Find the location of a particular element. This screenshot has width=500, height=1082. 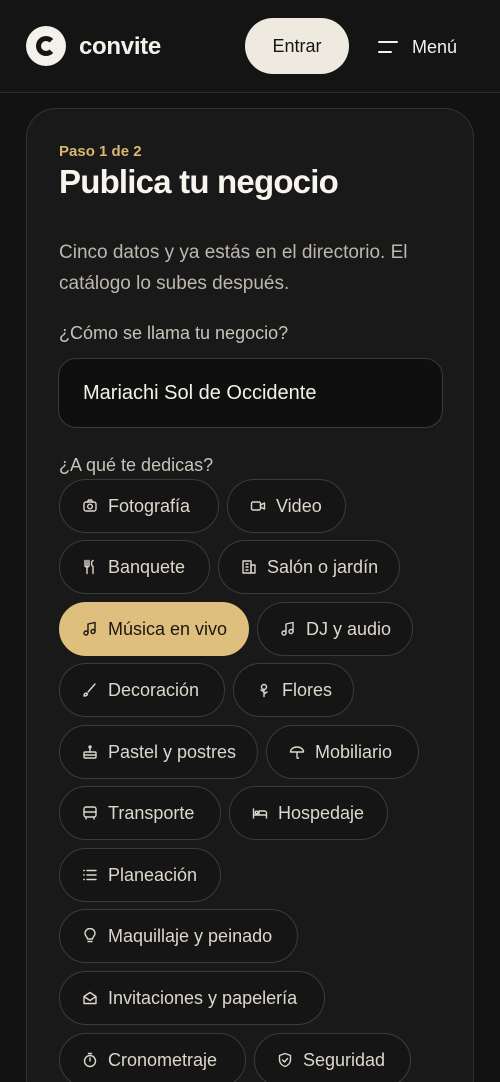

category-chip-label: Transporte is located at coordinates (151, 812).